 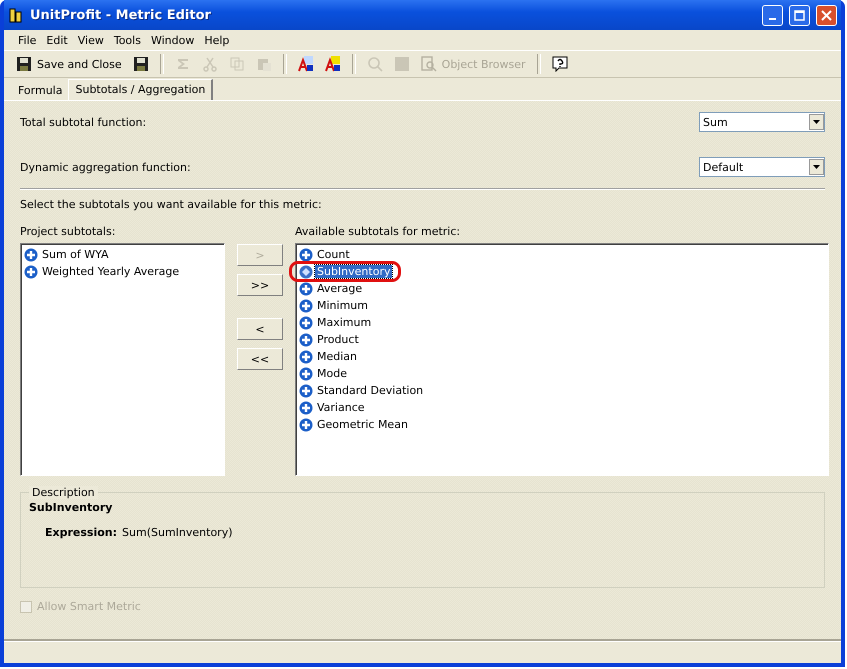 I want to click on list-label: Project subtotals:, so click(x=68, y=231).